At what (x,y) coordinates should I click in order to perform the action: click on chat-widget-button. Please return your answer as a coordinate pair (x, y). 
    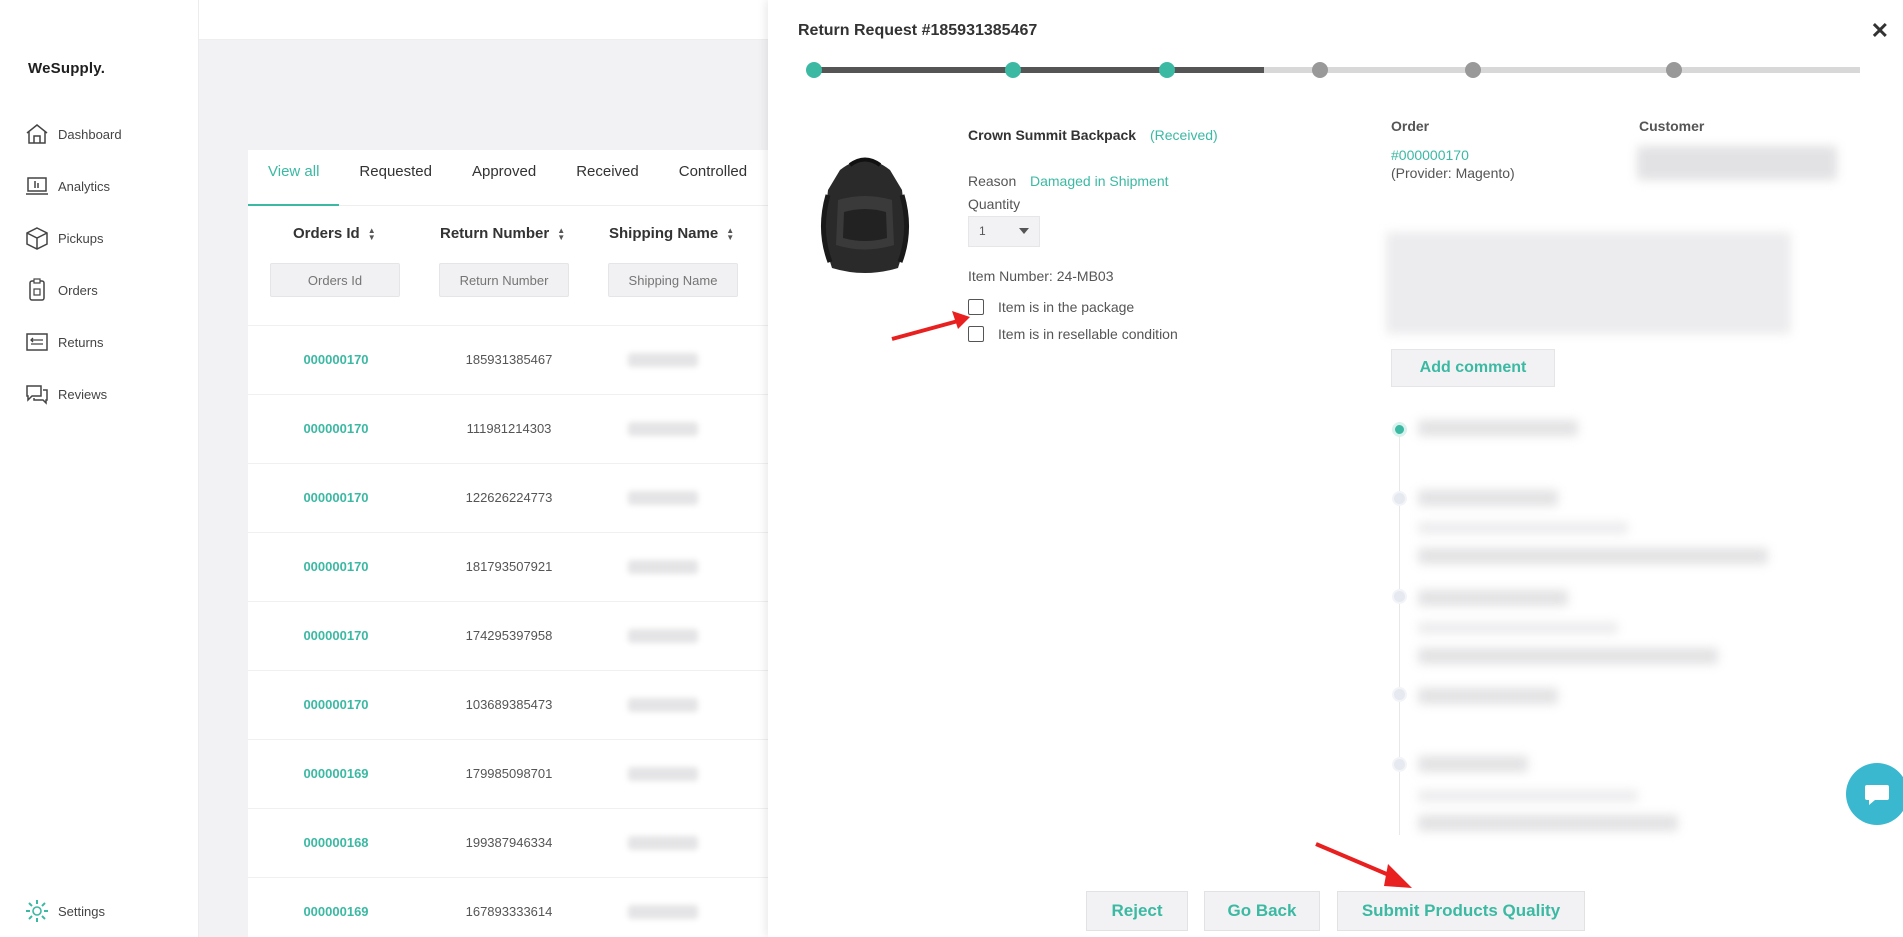
    Looking at the image, I should click on (1874, 794).